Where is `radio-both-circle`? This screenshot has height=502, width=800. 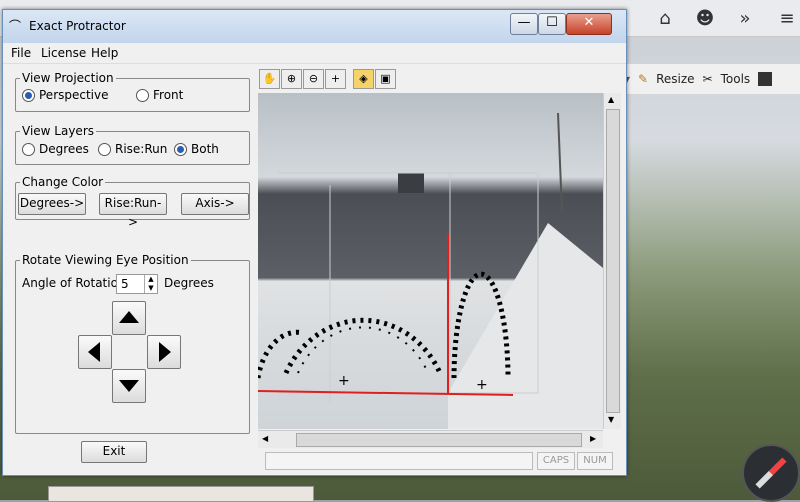 radio-both-circle is located at coordinates (180, 149).